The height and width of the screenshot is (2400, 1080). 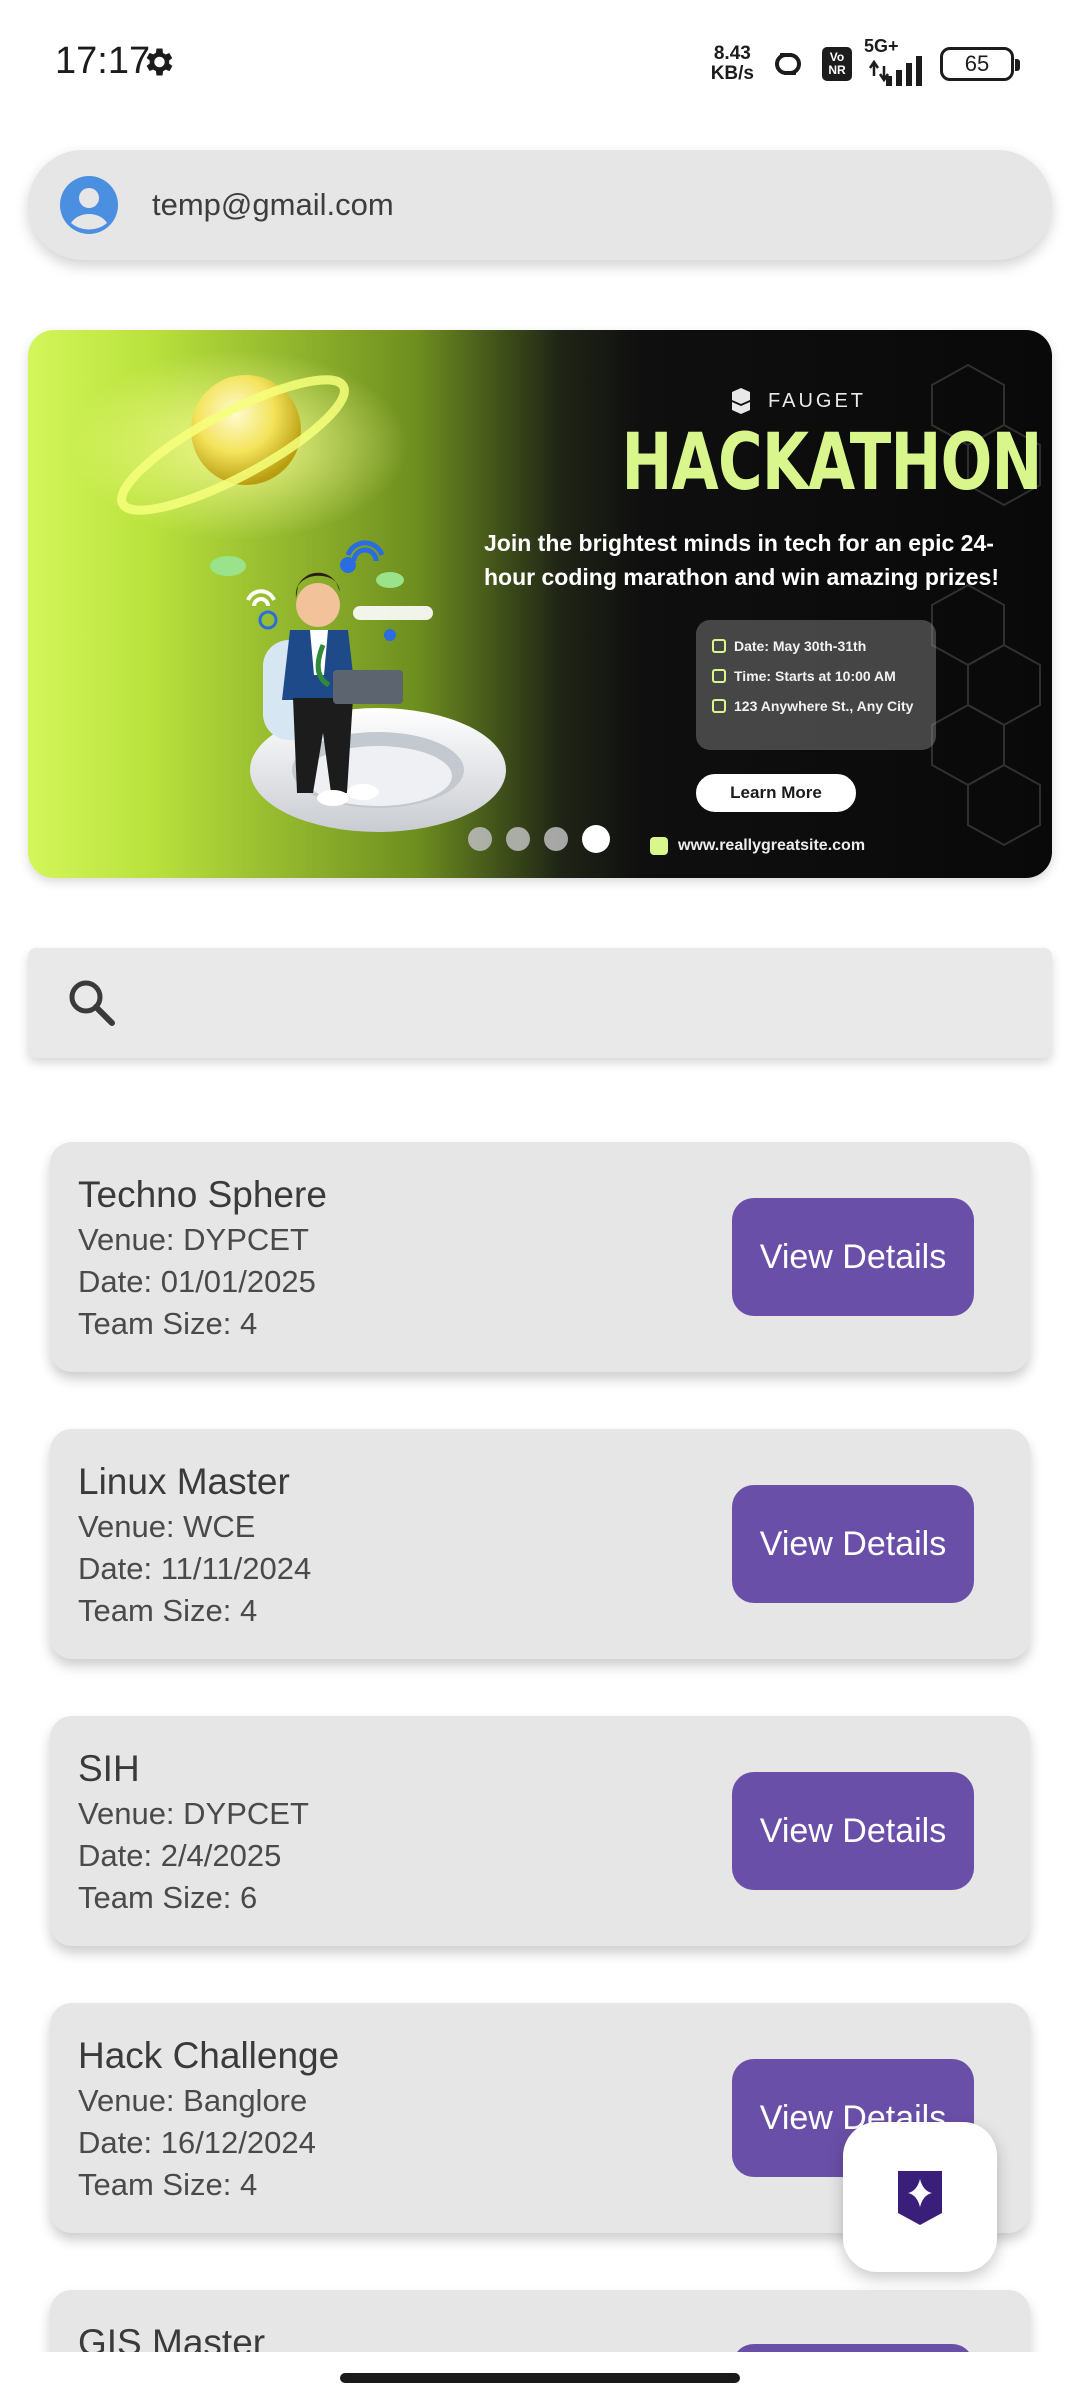 I want to click on network-speed: 8.43 KB/s, so click(x=732, y=64).